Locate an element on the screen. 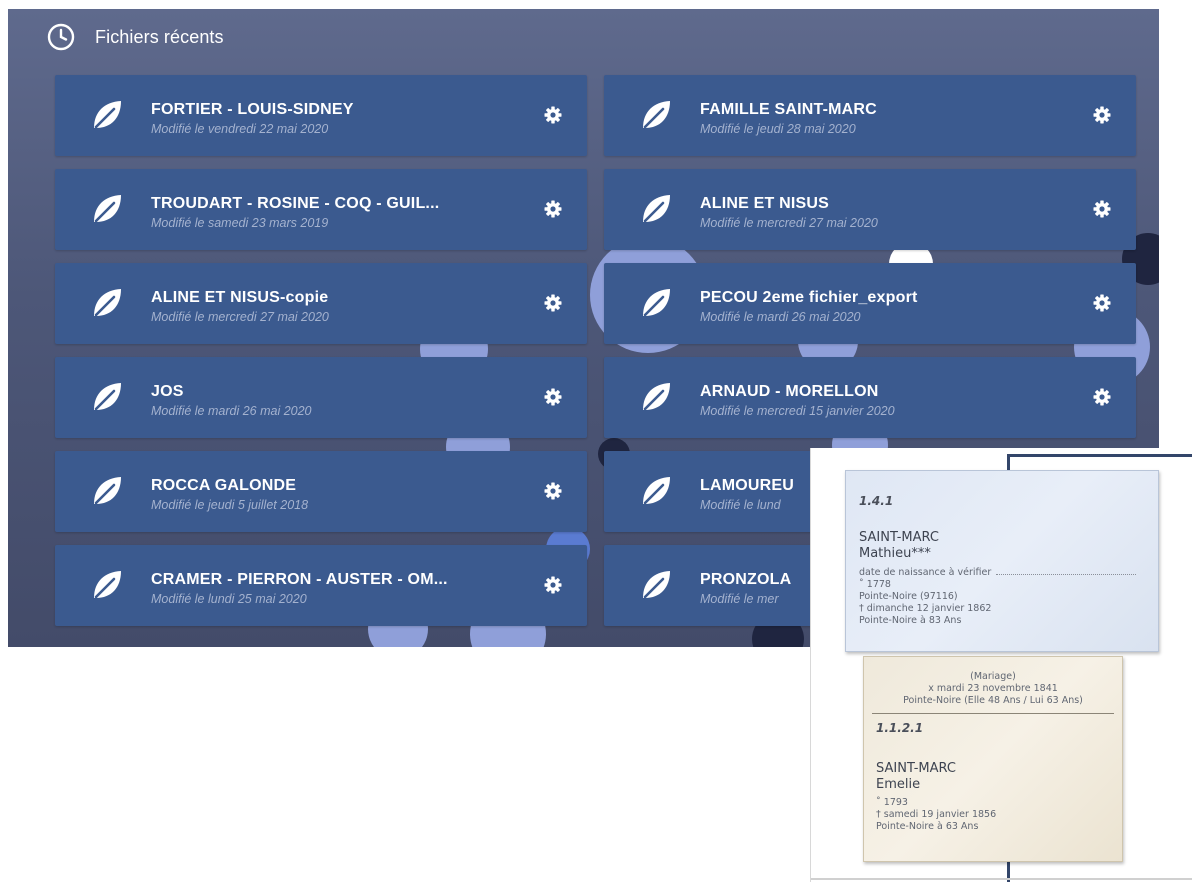  person-detail: ˚ 1793 is located at coordinates (892, 802).